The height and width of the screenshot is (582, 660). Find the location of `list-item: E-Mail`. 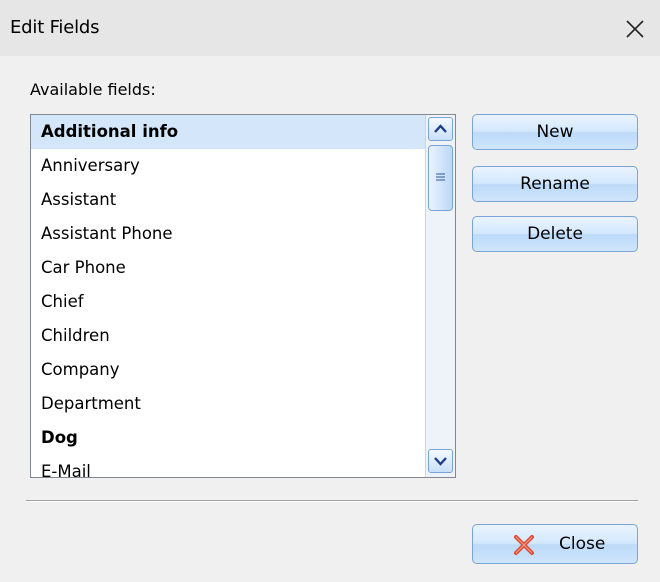

list-item: E-Mail is located at coordinates (228, 466).